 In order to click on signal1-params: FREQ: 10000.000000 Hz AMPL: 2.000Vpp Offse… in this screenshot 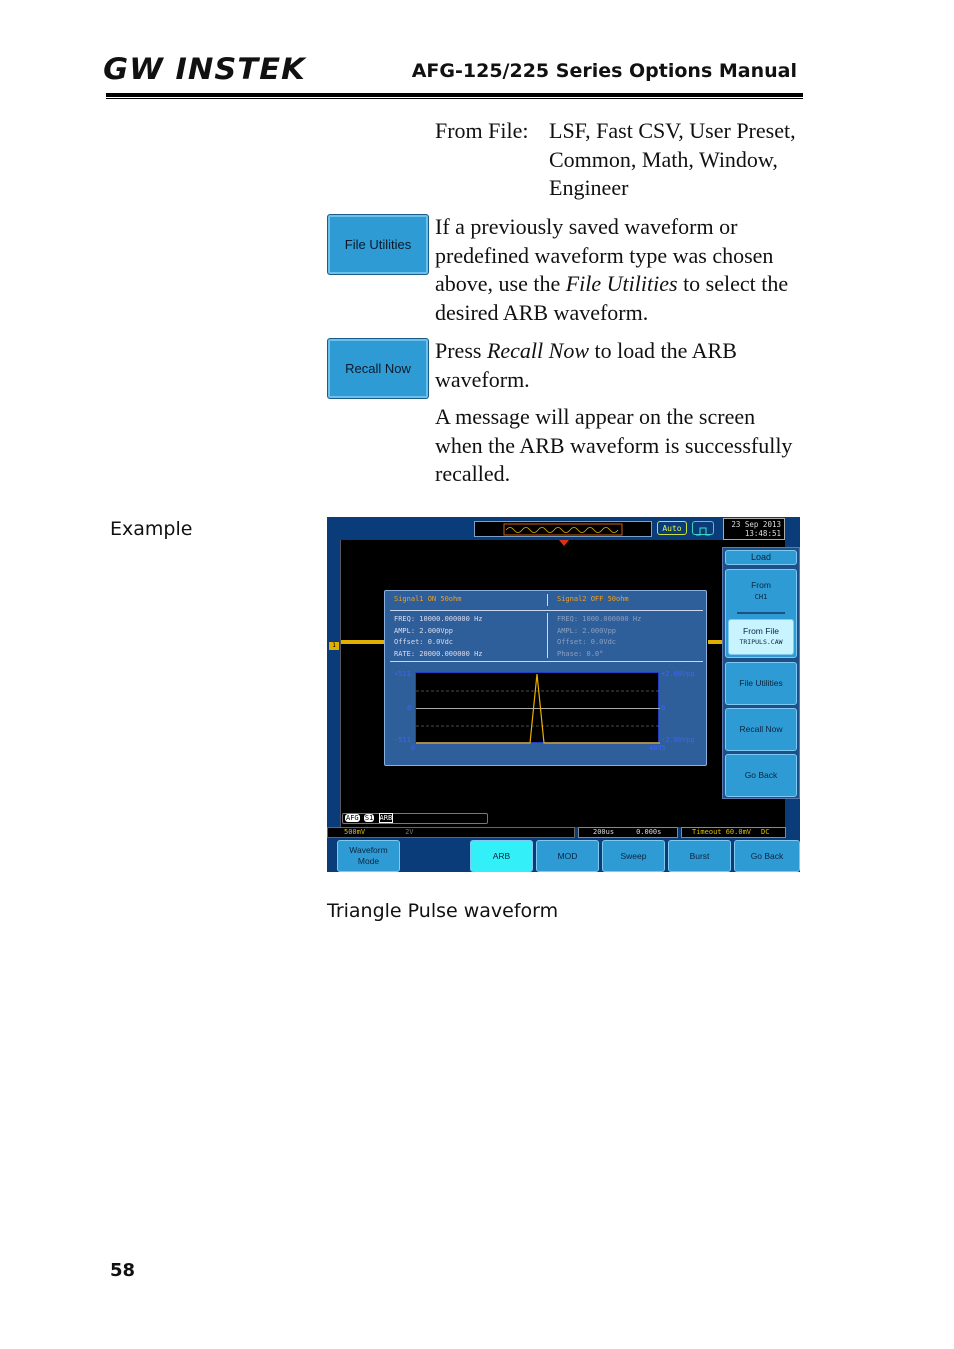, I will do `click(438, 636)`.